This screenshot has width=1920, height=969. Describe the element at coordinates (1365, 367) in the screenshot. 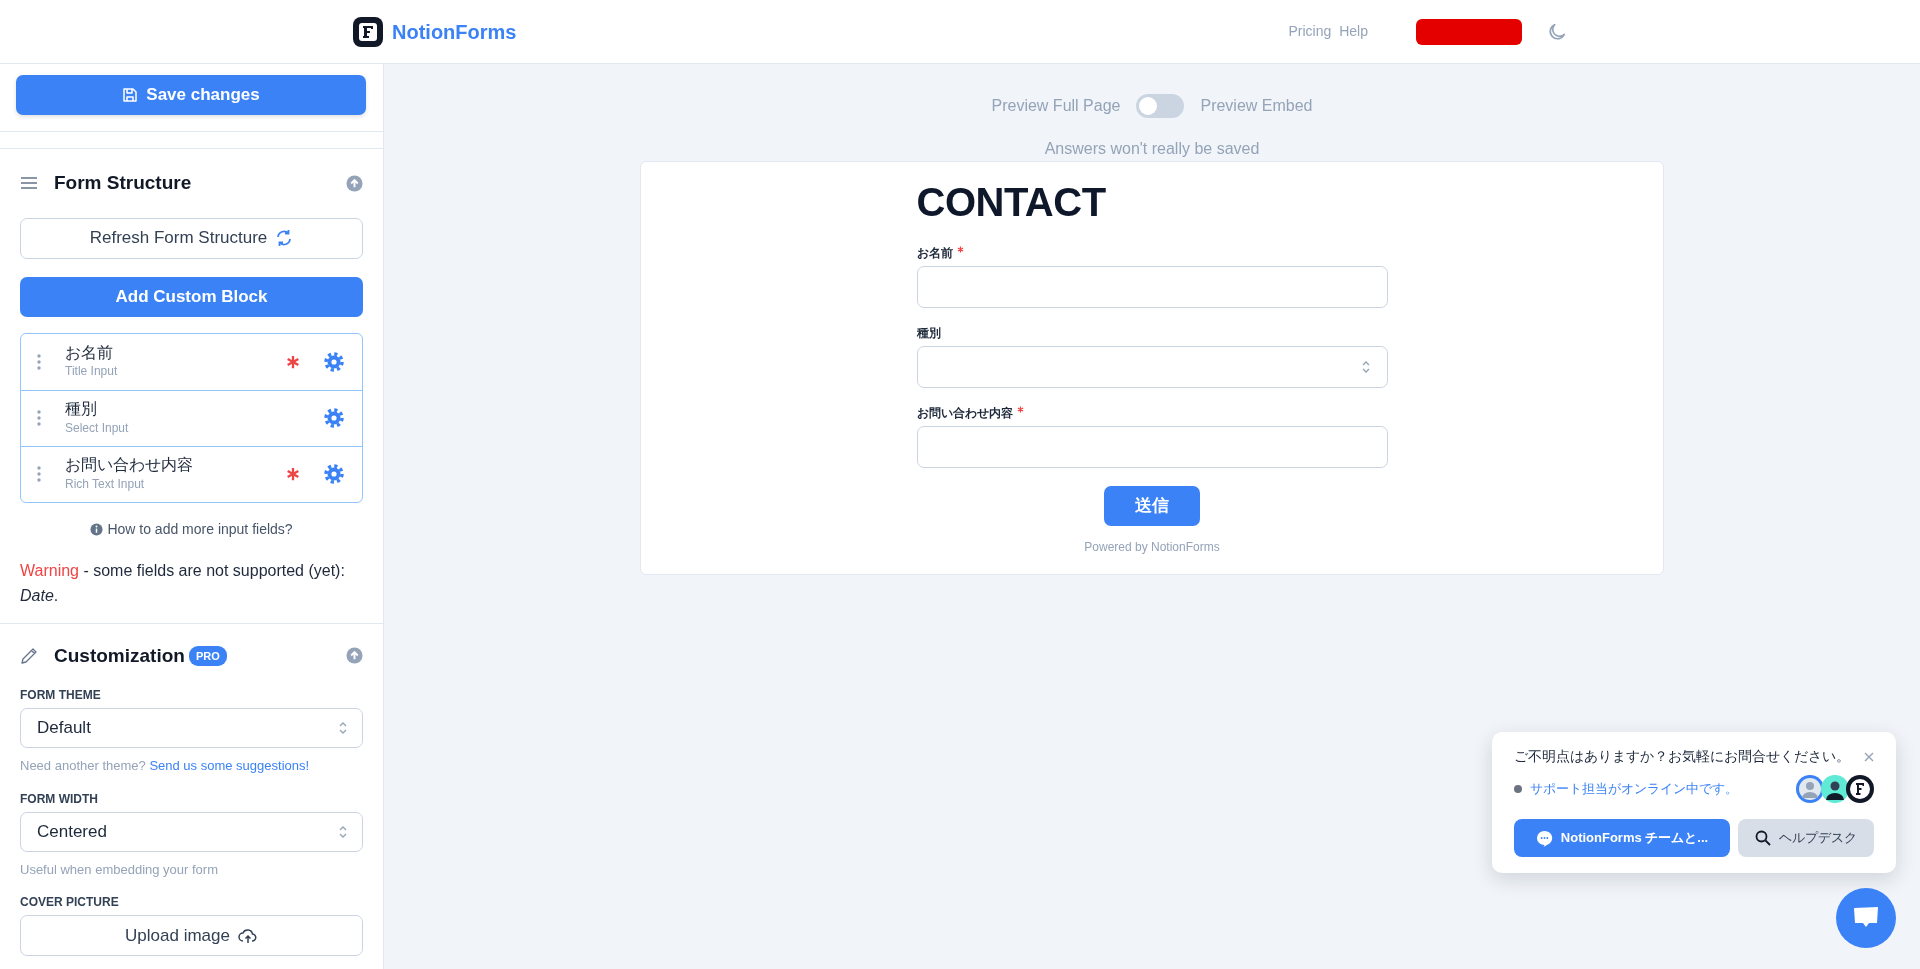

I see `chevron-icon` at that location.